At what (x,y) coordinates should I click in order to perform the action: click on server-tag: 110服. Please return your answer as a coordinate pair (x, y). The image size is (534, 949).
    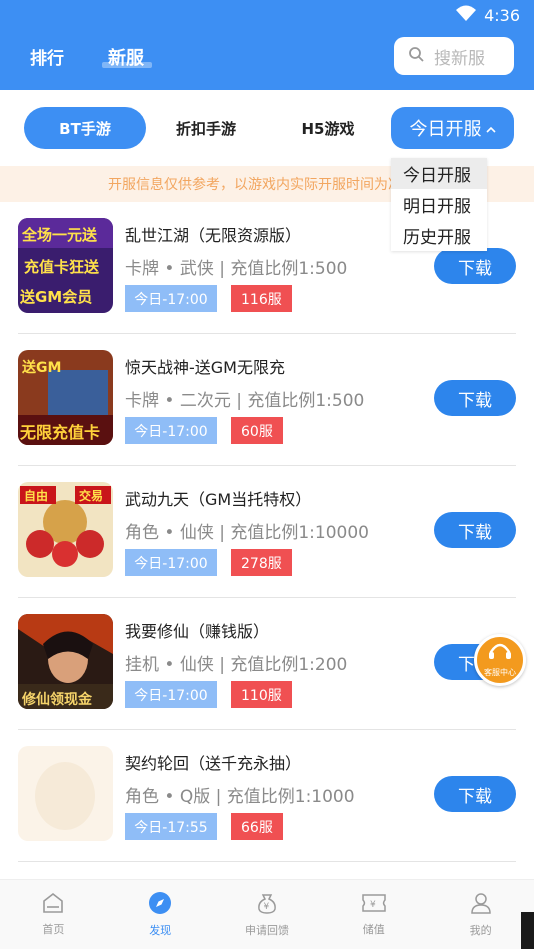
    Looking at the image, I should click on (261, 694).